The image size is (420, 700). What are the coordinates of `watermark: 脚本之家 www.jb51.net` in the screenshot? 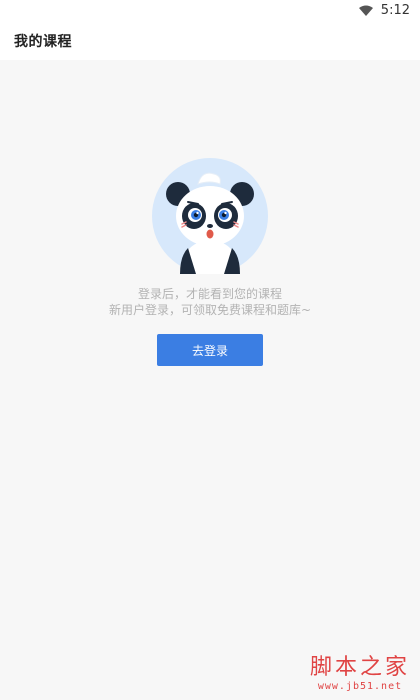 It's located at (360, 673).